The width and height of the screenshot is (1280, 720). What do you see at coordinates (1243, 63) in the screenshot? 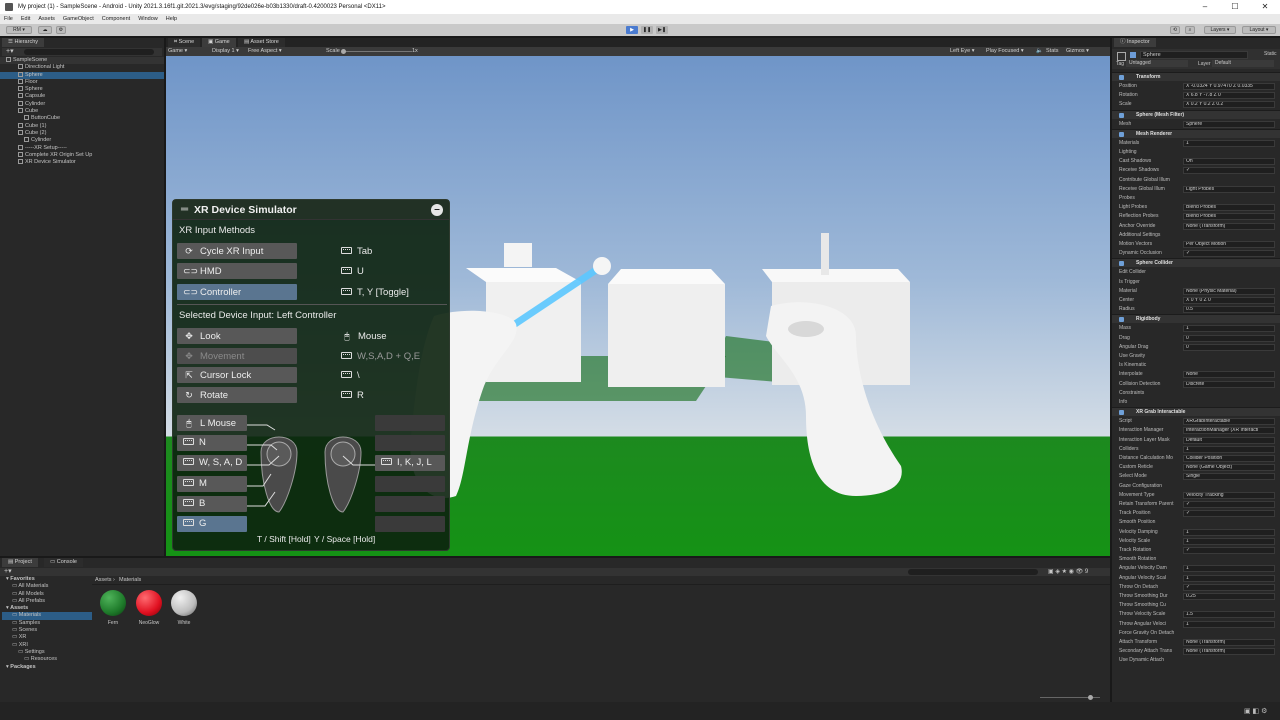
I see `layer-dropdown: Default` at bounding box center [1243, 63].